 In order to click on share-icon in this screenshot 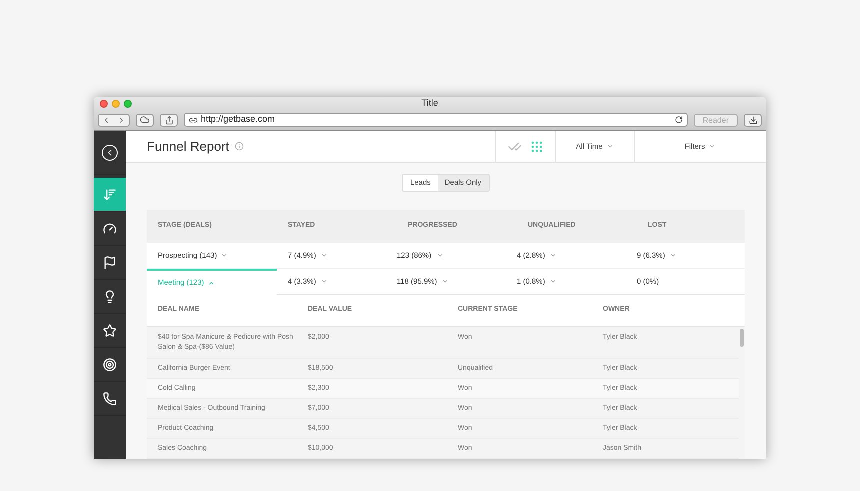, I will do `click(169, 120)`.